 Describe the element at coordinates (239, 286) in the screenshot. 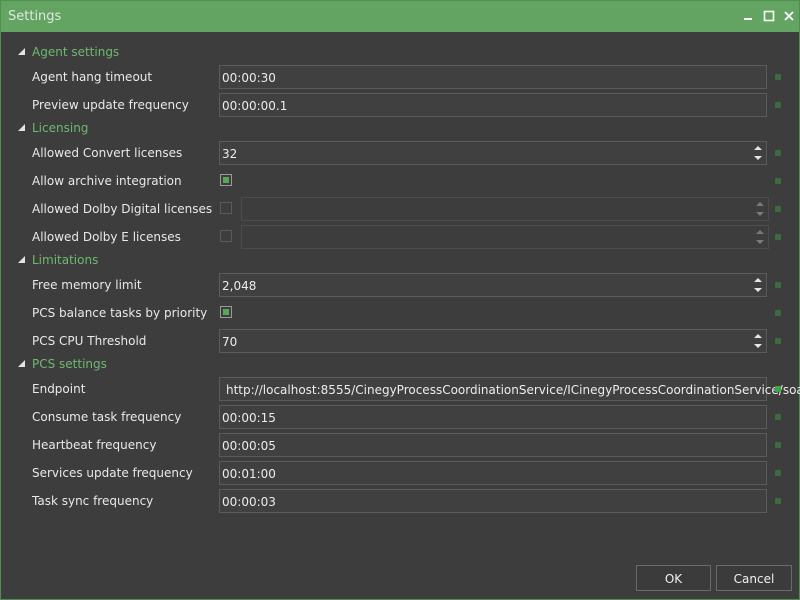

I see `field-value: 2,048` at that location.